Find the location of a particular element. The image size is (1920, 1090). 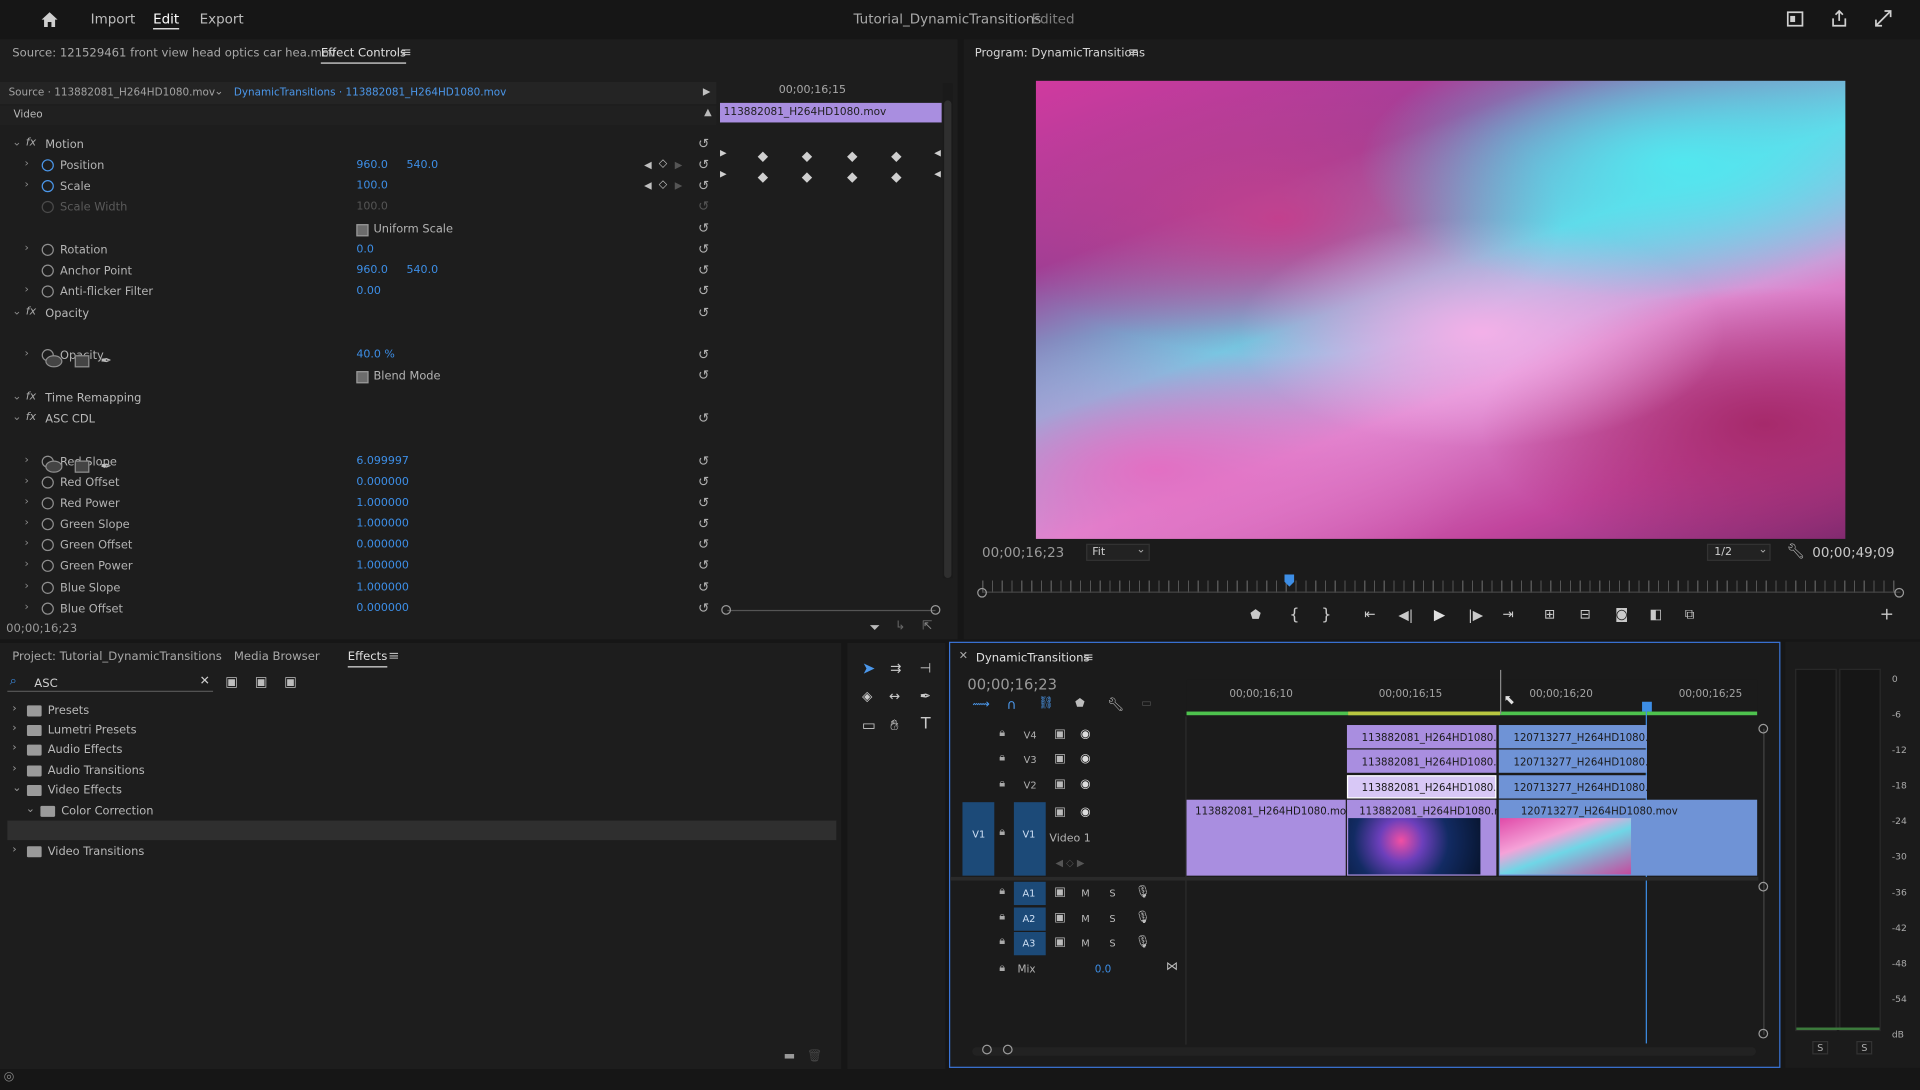

share-icon is located at coordinates (1839, 18).